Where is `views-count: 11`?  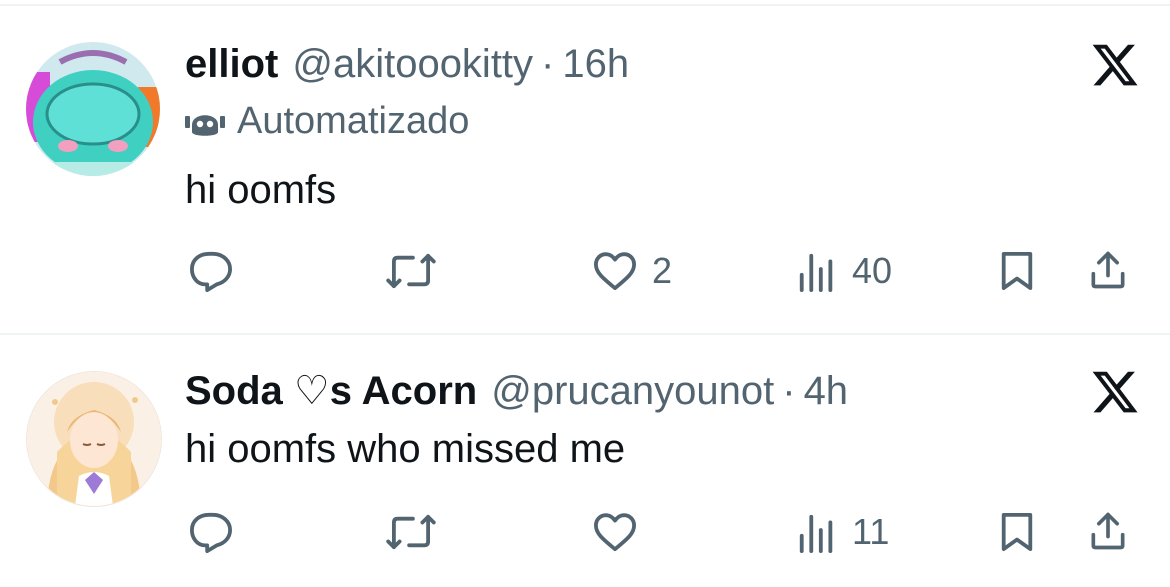
views-count: 11 is located at coordinates (871, 531).